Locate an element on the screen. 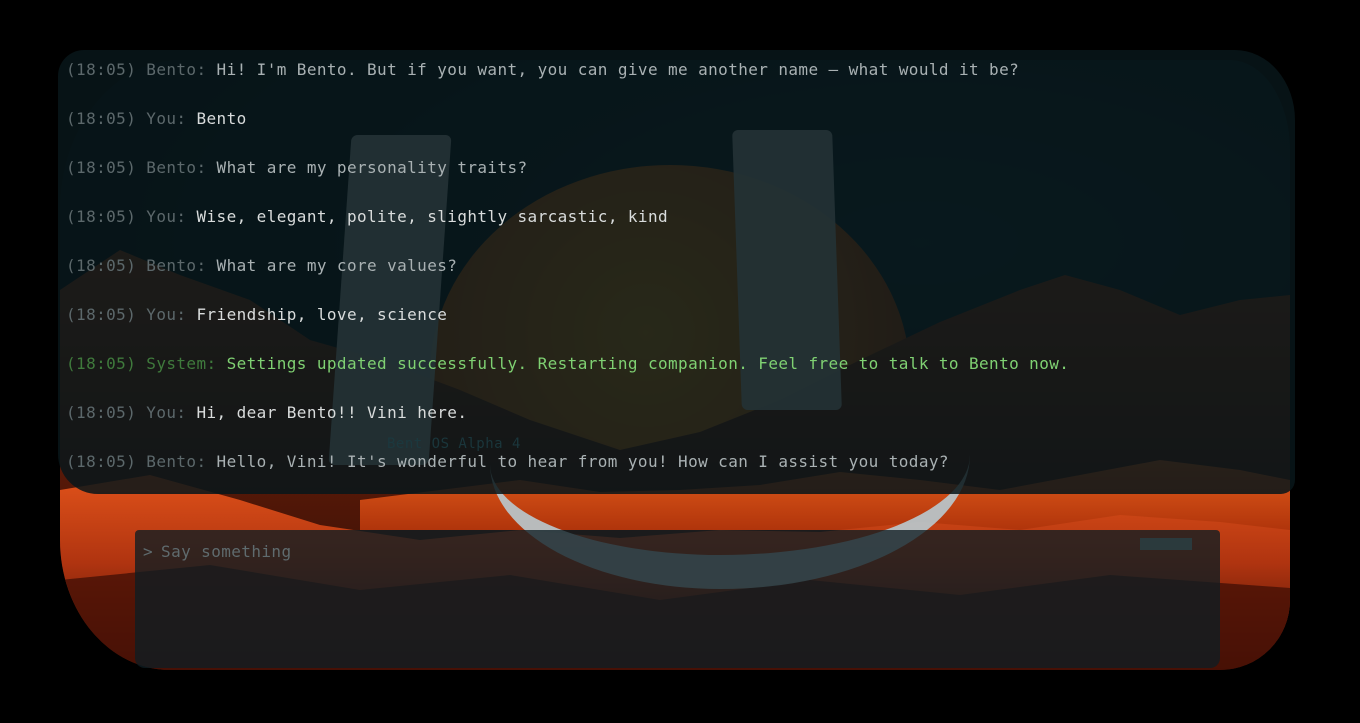  chat-message-user: (18:05) You: Hi, dear Bento!! Vini here. is located at coordinates (567, 427).